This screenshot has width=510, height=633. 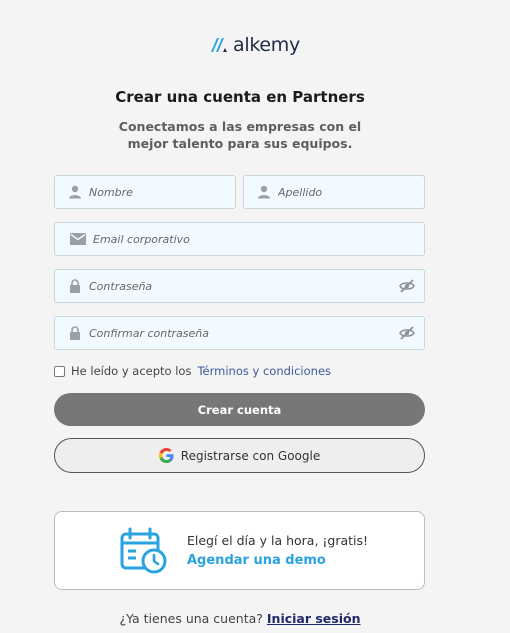 What do you see at coordinates (240, 126) in the screenshot?
I see `subtitle-line-1: Conectamos a las empresas con el` at bounding box center [240, 126].